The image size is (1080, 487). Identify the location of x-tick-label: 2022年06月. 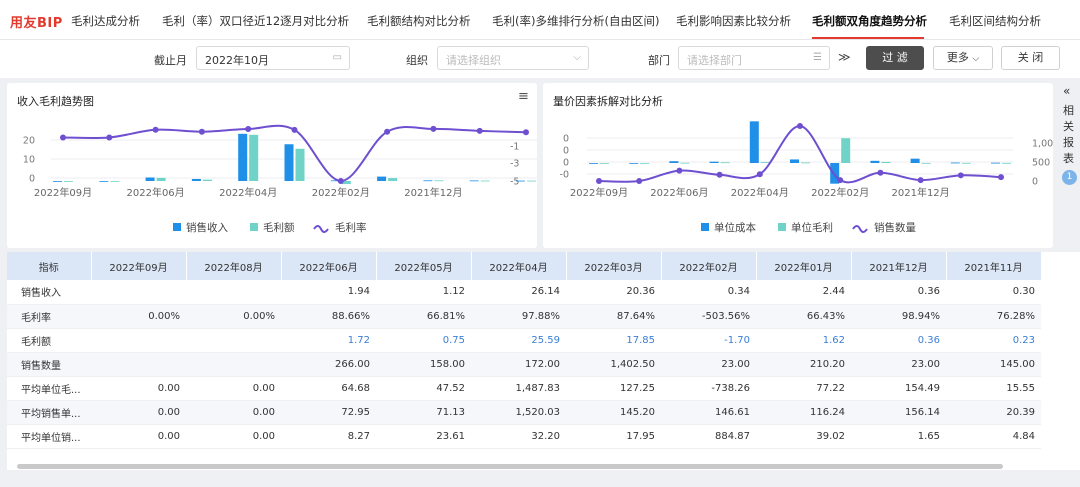
(156, 192).